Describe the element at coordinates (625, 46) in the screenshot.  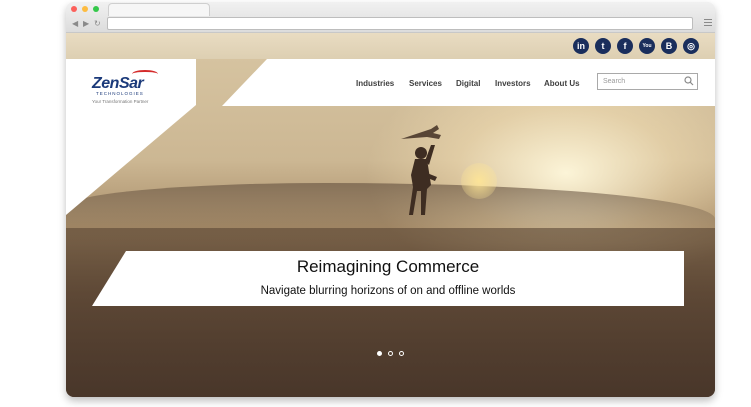
I see `facebook-icon: f` at that location.